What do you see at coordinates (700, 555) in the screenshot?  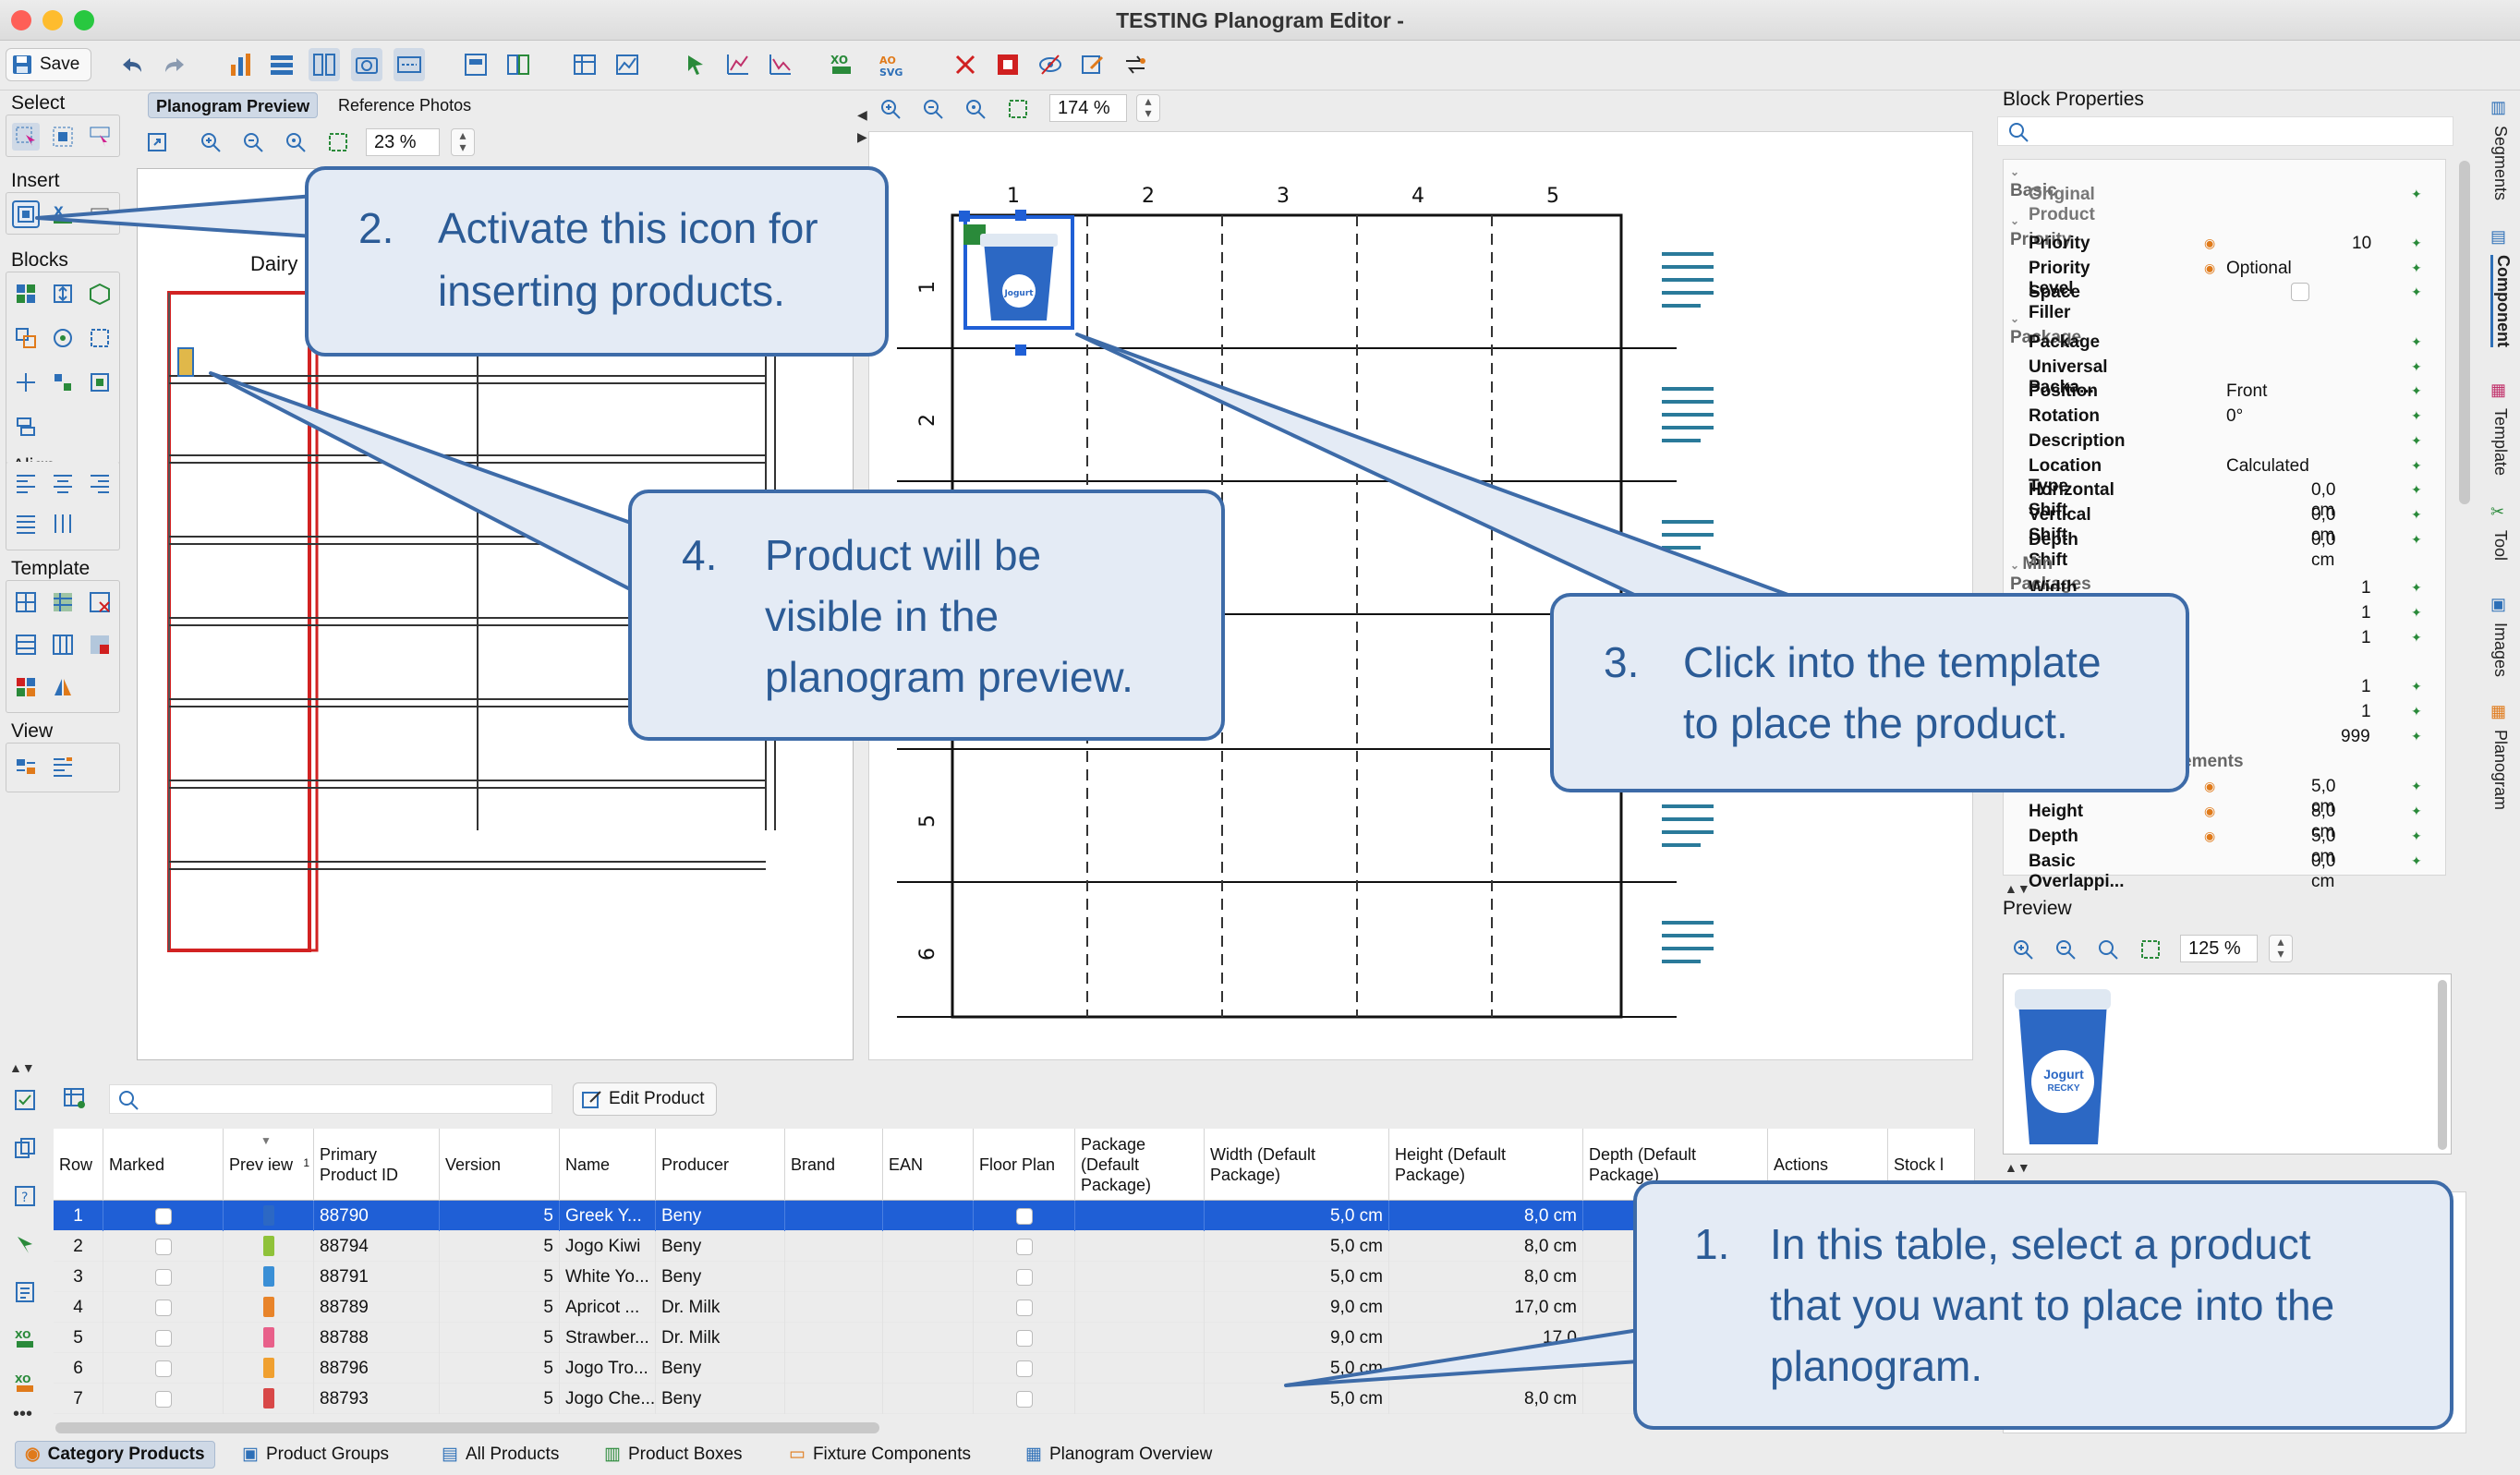 I see `callout-4-number: 4.` at bounding box center [700, 555].